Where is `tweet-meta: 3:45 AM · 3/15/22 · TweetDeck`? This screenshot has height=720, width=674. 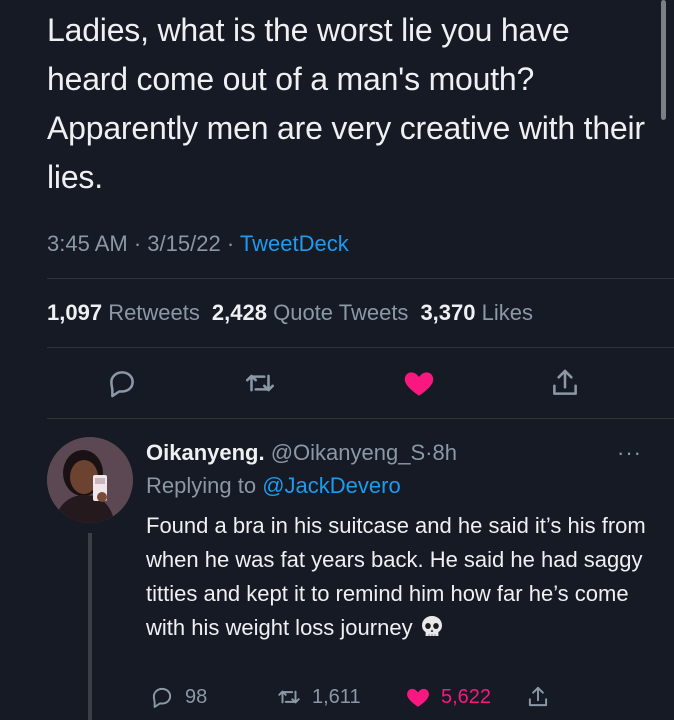
tweet-meta: 3:45 AM · 3/15/22 · TweetDeck is located at coordinates (198, 244).